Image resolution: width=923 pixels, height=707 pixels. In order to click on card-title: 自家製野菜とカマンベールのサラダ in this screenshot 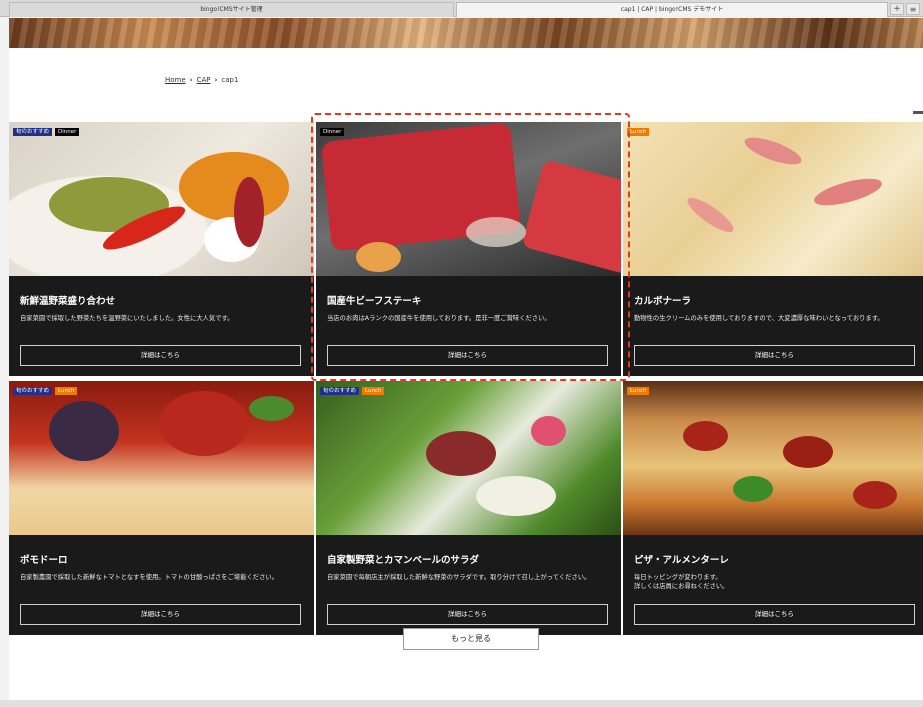, I will do `click(403, 560)`.